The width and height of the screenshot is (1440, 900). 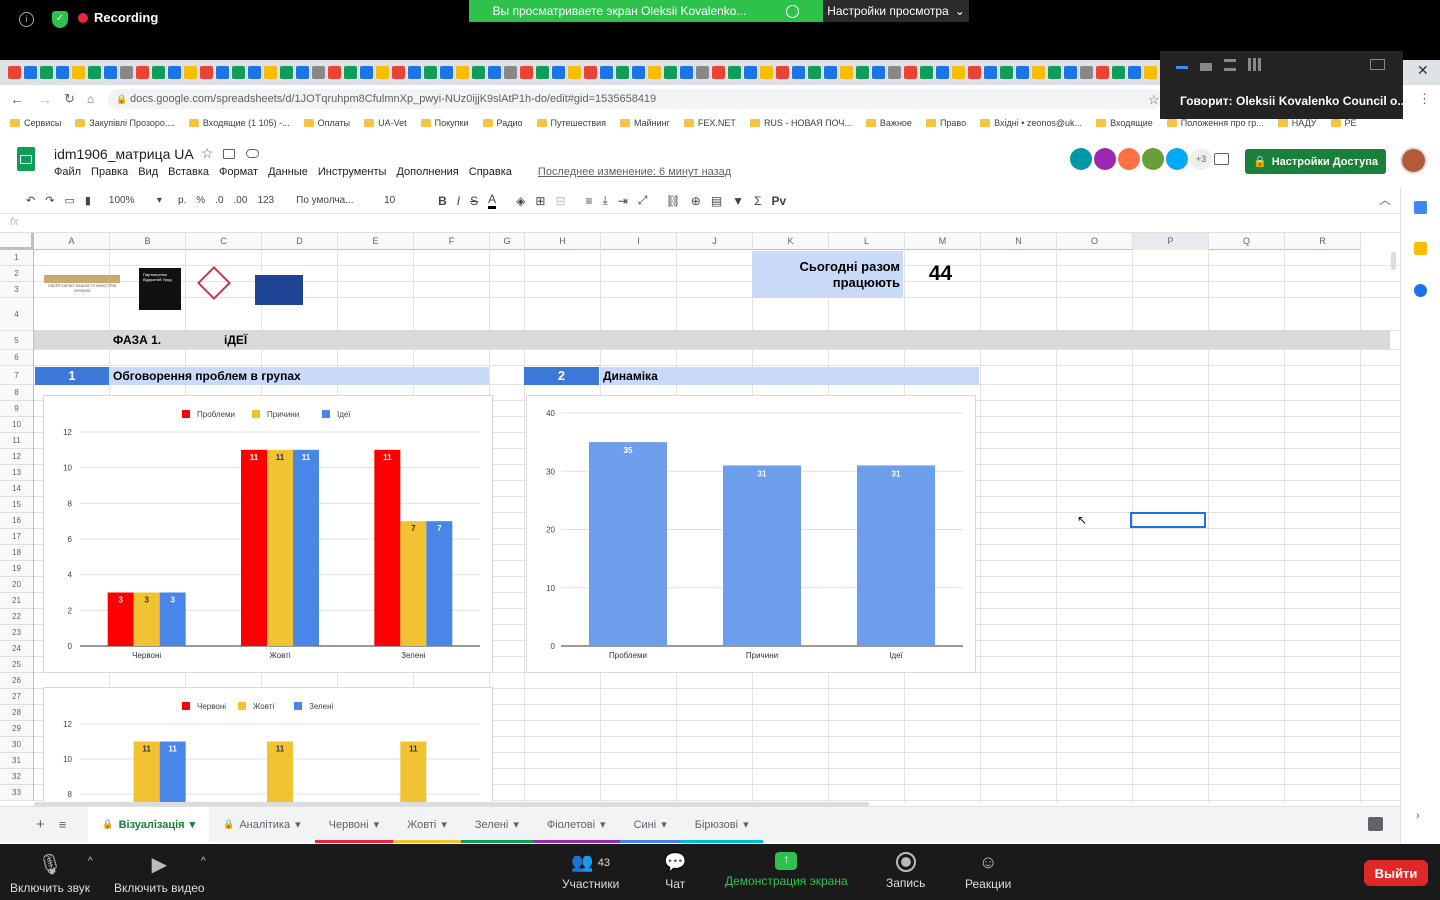 I want to click on sheet-tab: Червоні ▾, so click(x=354, y=825).